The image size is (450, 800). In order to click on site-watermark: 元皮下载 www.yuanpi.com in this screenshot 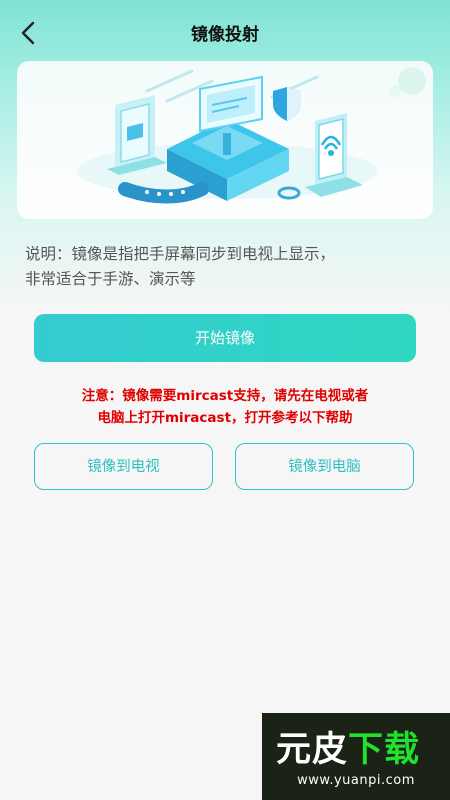, I will do `click(356, 756)`.